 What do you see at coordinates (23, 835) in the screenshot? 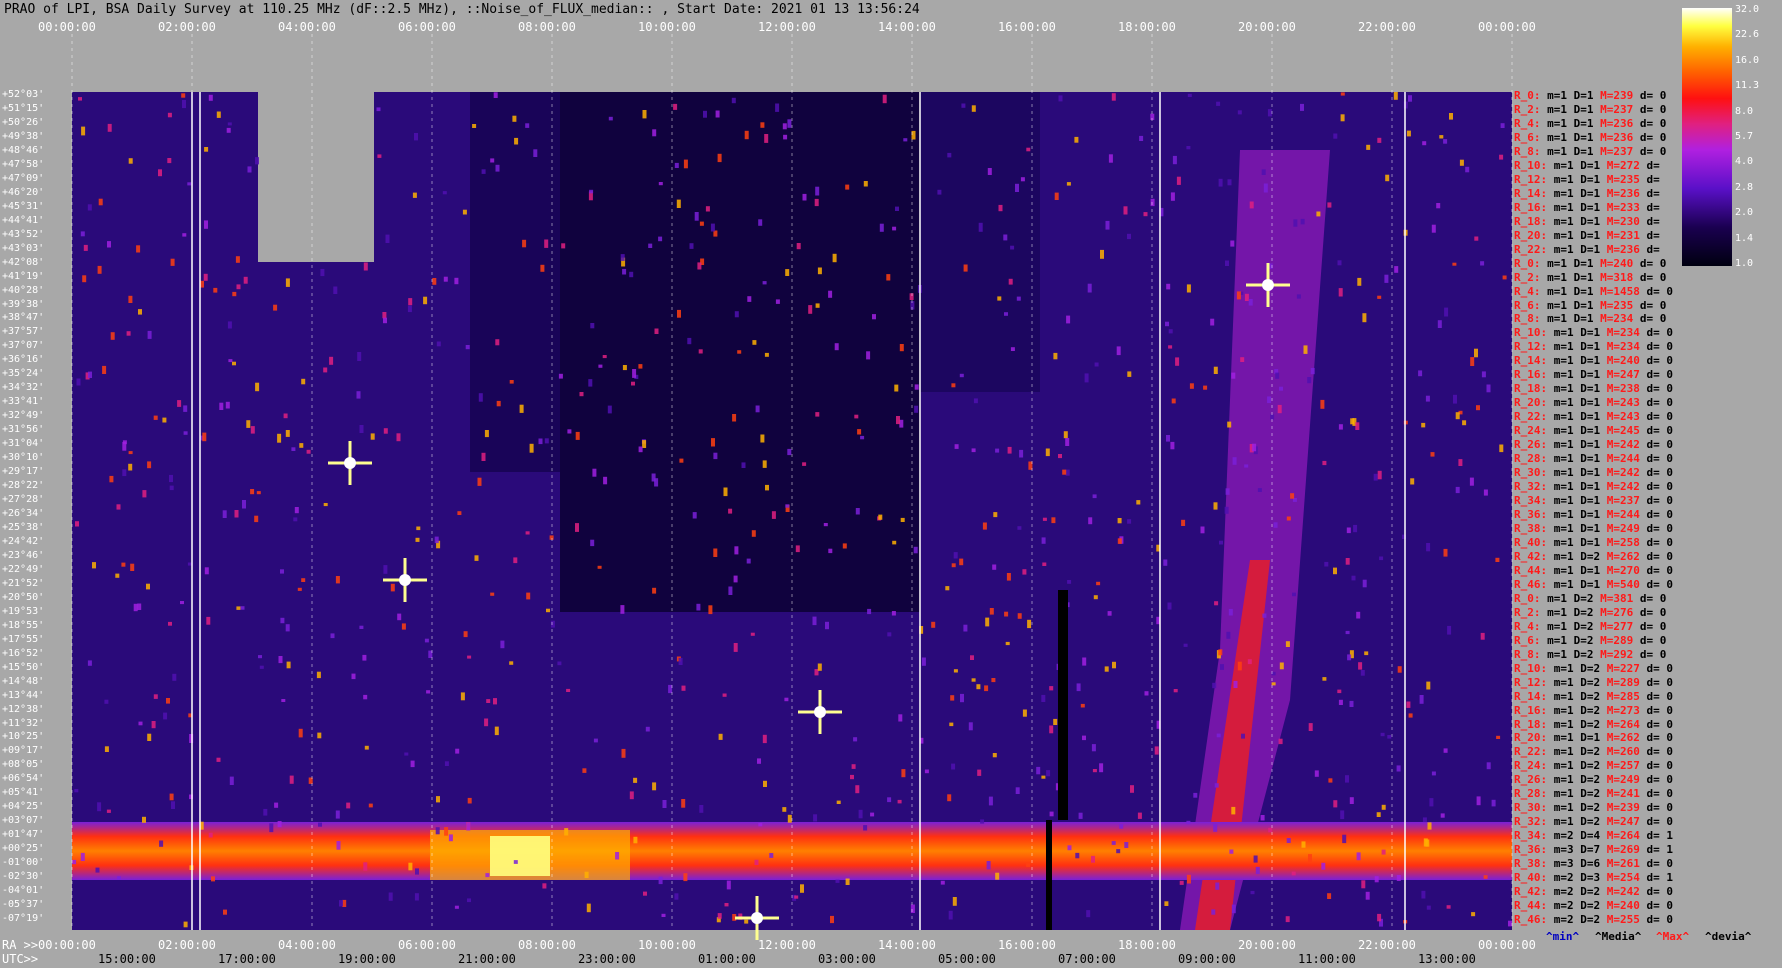
I see `declination-label: +01°47'` at bounding box center [23, 835].